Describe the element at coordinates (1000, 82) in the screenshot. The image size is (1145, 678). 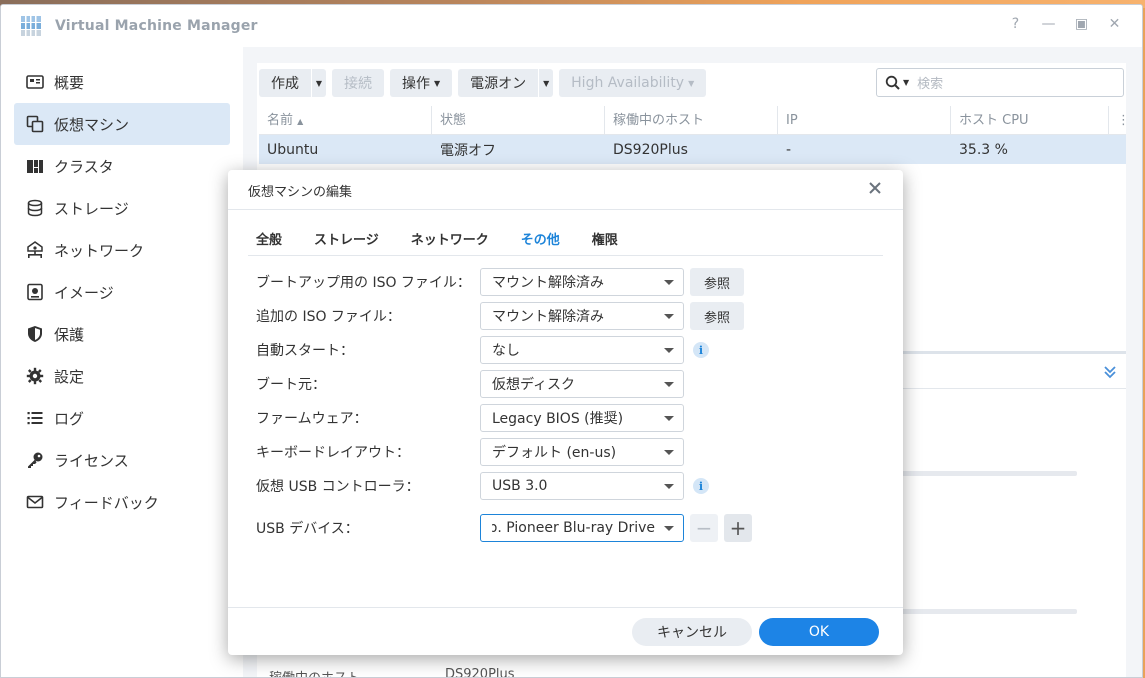
I see `search-input: ▼ 検索` at that location.